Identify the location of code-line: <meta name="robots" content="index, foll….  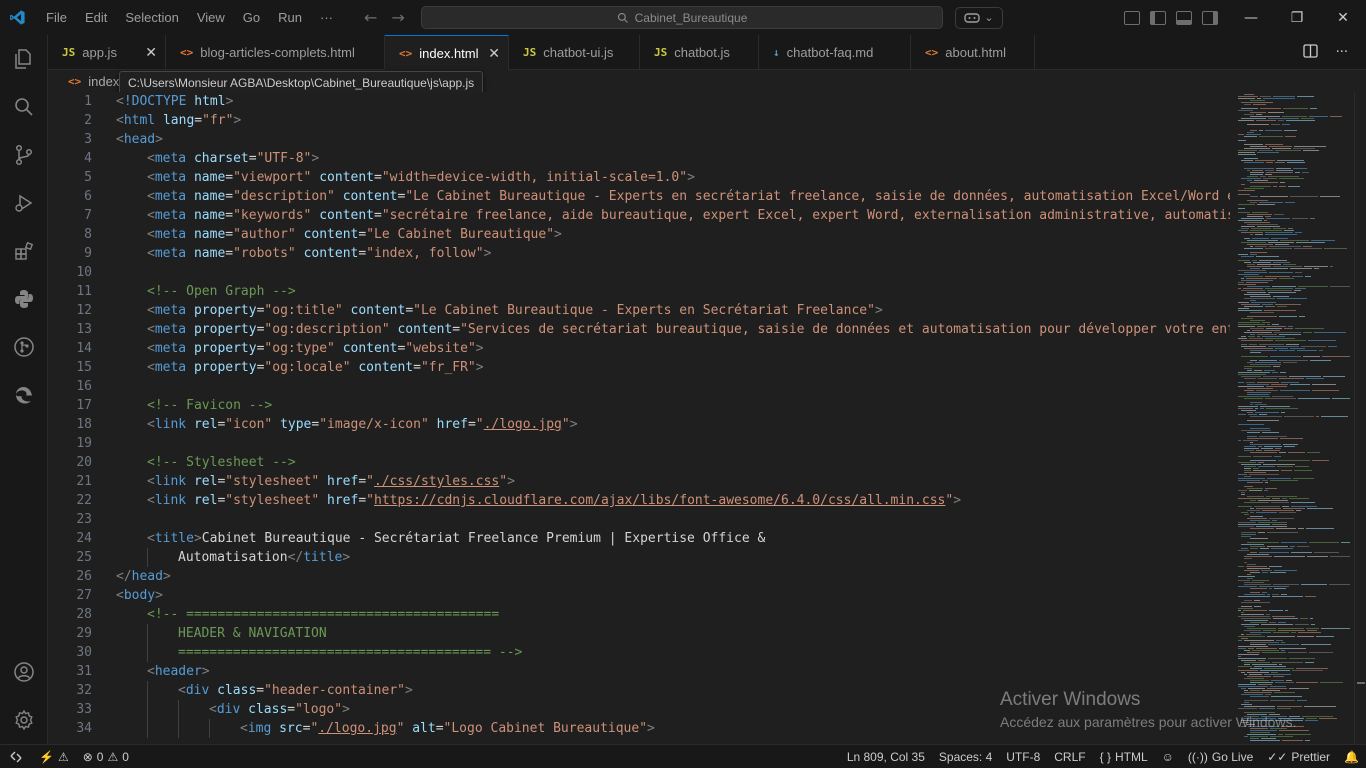
(673, 253).